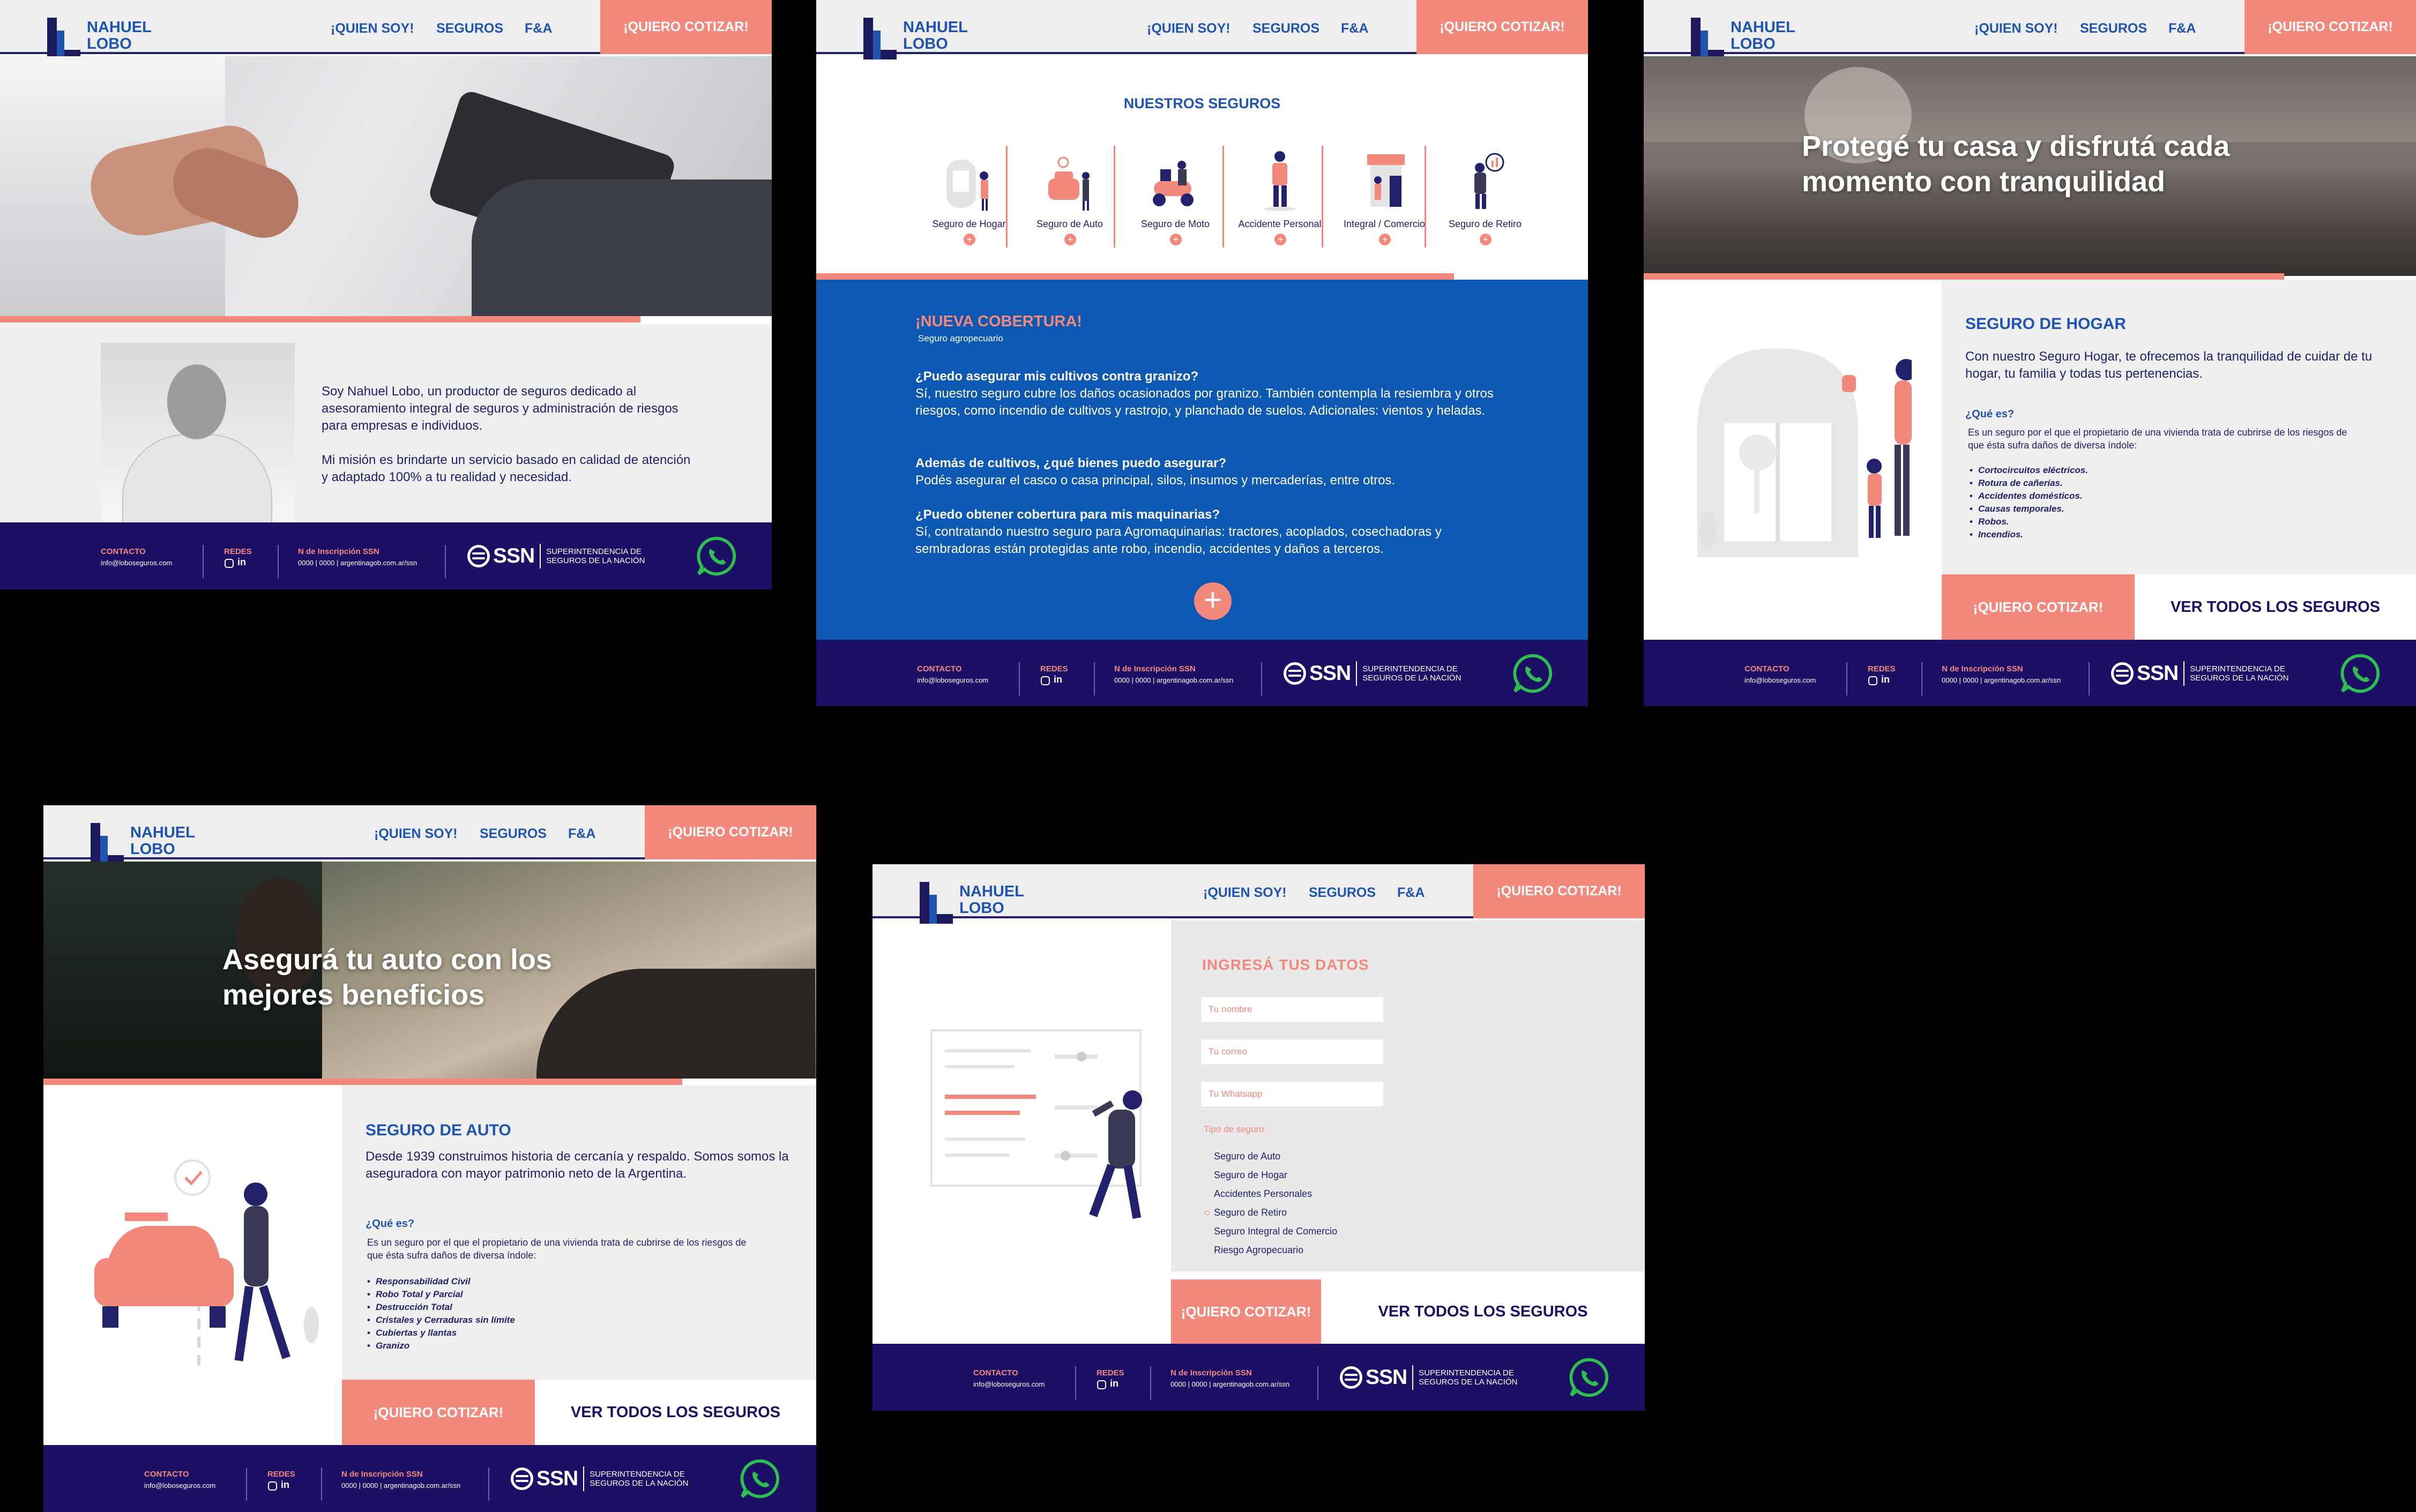 The height and width of the screenshot is (1512, 2416). Describe the element at coordinates (2046, 324) in the screenshot. I see `section-title: SEGURO DE HOGAR` at that location.